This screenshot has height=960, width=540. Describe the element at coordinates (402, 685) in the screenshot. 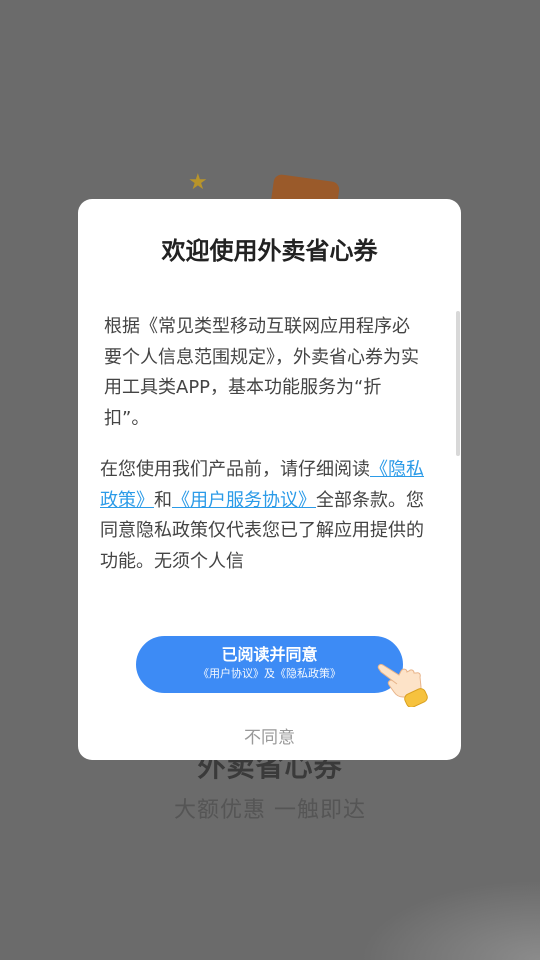

I see `pointing-hand-icon` at that location.